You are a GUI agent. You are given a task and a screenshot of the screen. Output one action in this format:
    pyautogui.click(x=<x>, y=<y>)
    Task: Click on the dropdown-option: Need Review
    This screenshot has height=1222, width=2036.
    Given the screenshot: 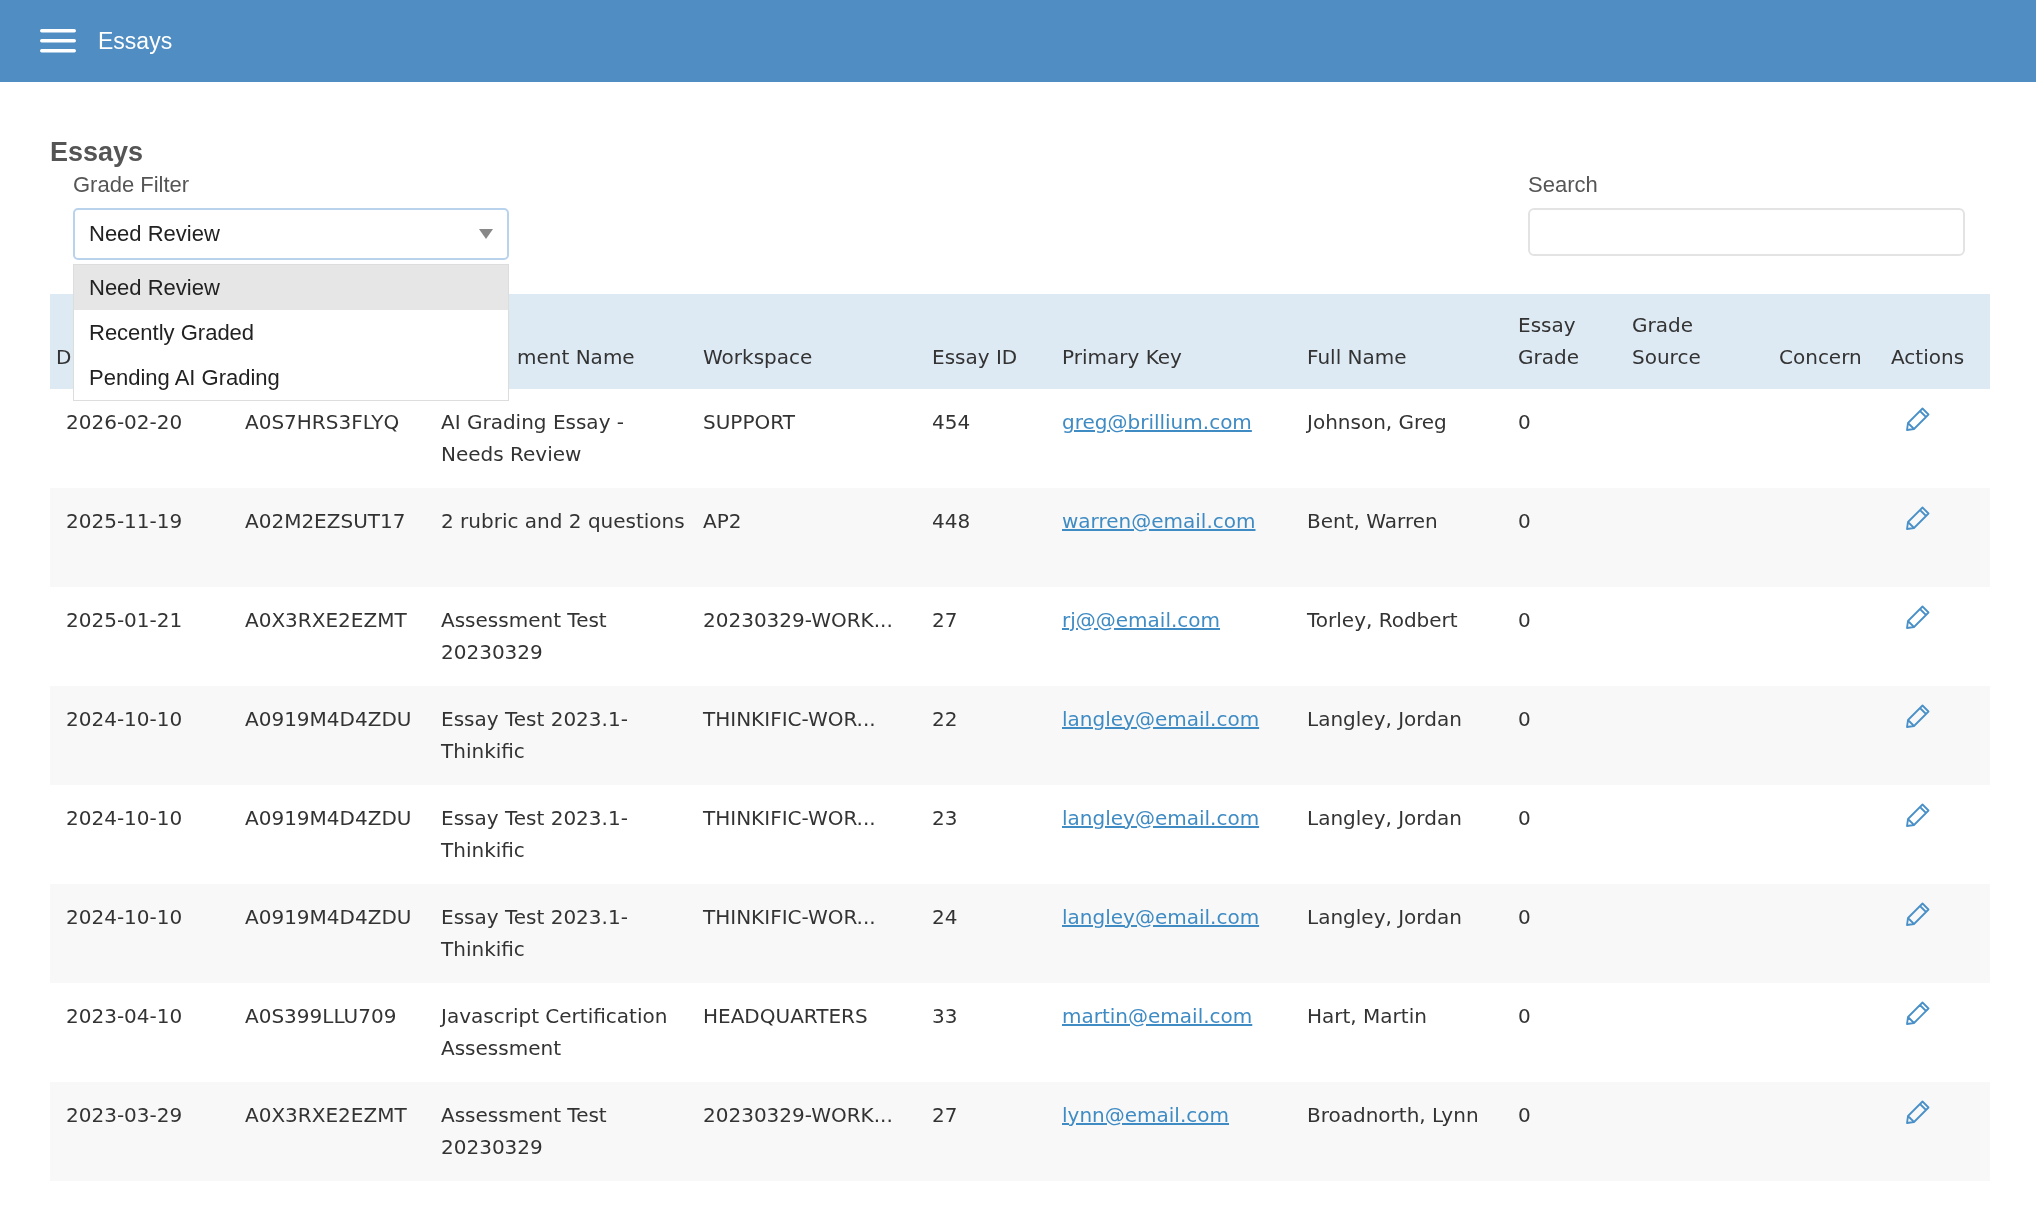 What is the action you would take?
    pyautogui.click(x=291, y=287)
    